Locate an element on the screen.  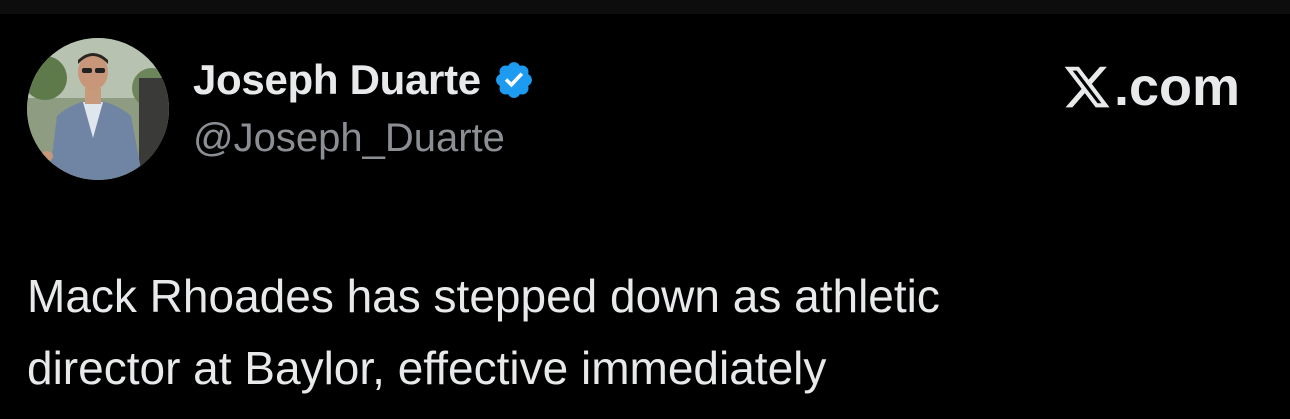
author-display-name: Joseph Duarte is located at coordinates (337, 80).